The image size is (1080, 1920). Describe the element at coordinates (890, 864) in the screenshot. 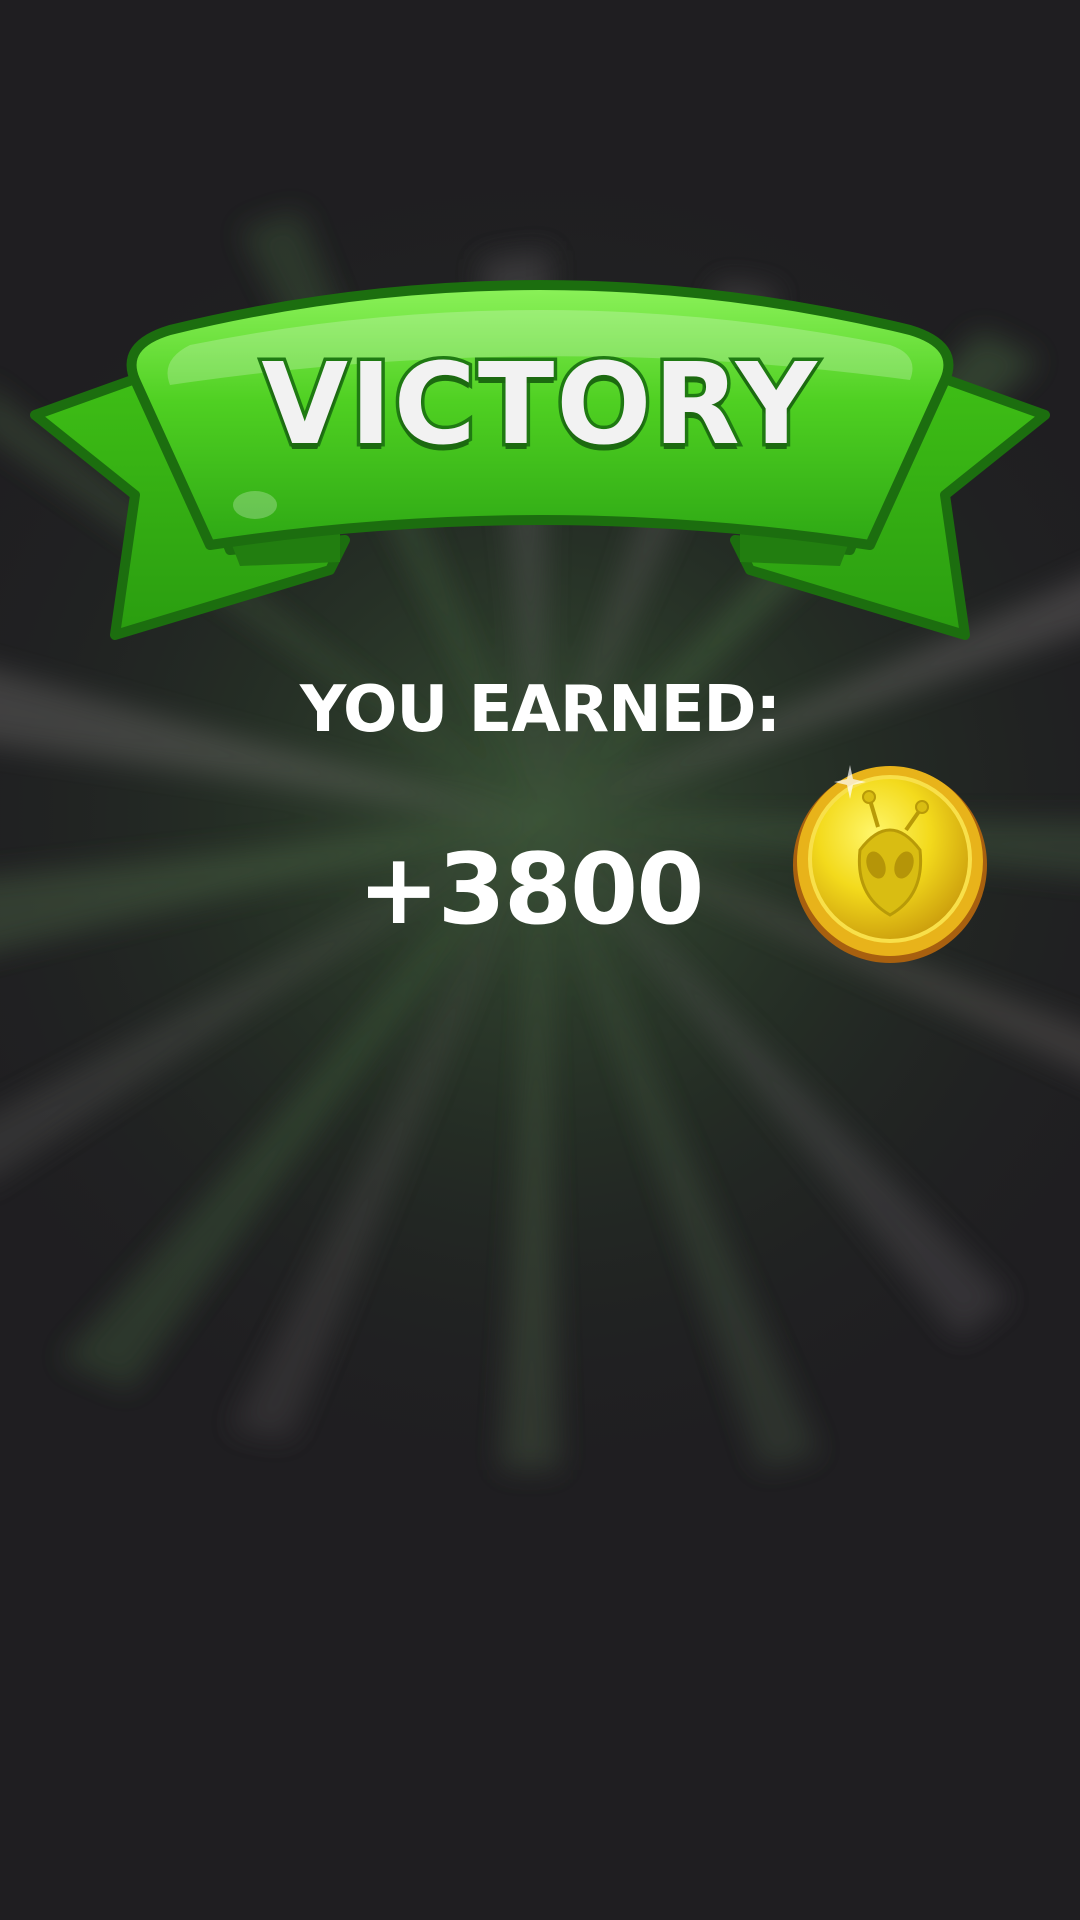

I see `alien-coin-icon` at that location.